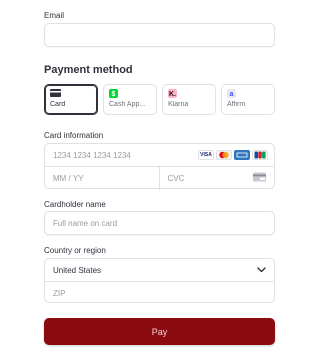 Image resolution: width=320 pixels, height=358 pixels. What do you see at coordinates (172, 94) in the screenshot?
I see `svg-text: K.` at bounding box center [172, 94].